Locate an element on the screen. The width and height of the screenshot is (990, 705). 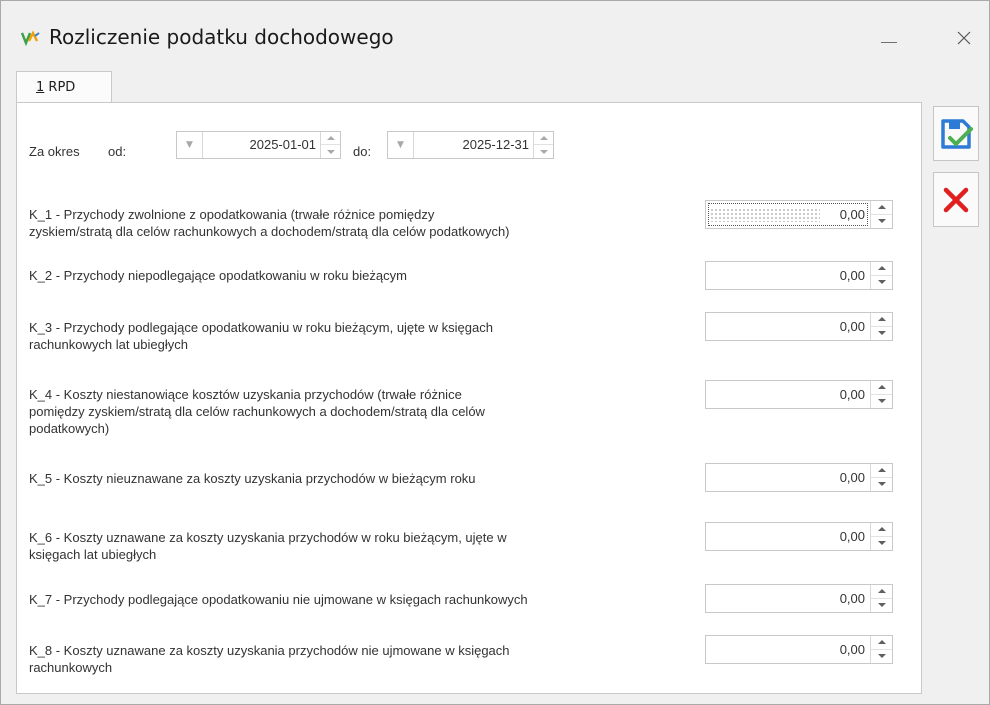
tab-rpd: 1 RPD is located at coordinates (64, 87).